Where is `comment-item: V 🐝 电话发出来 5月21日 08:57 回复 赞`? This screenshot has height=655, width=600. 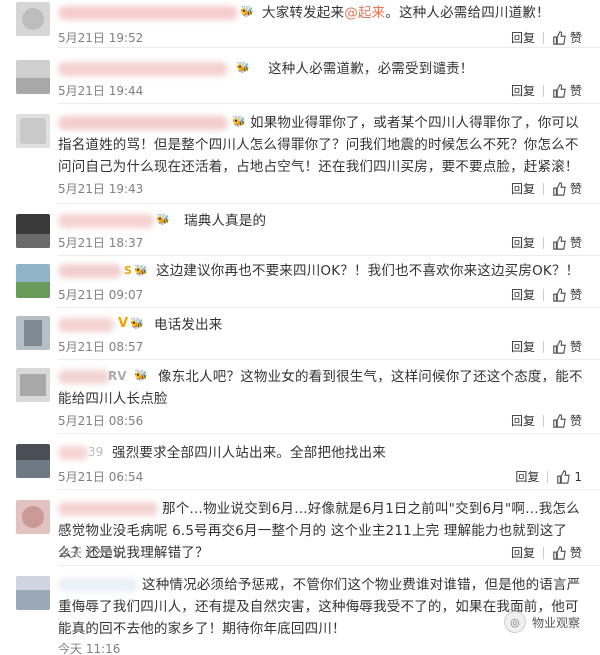
comment-item: V 🐝 电话发出来 5月21日 08:57 回复 赞 is located at coordinates (300, 334).